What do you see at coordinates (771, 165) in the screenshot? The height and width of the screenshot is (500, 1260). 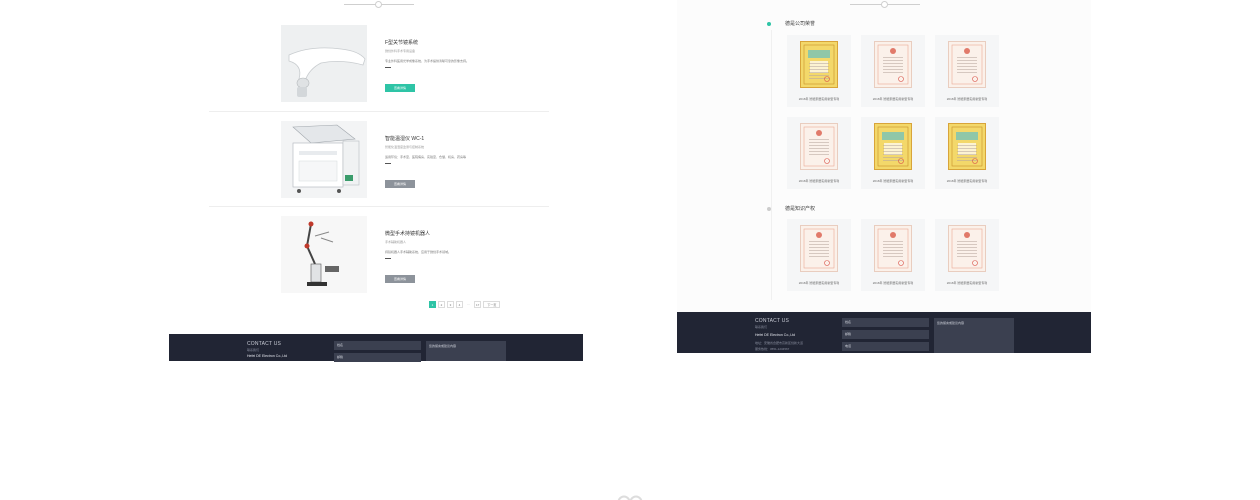 I see `timeline-line` at bounding box center [771, 165].